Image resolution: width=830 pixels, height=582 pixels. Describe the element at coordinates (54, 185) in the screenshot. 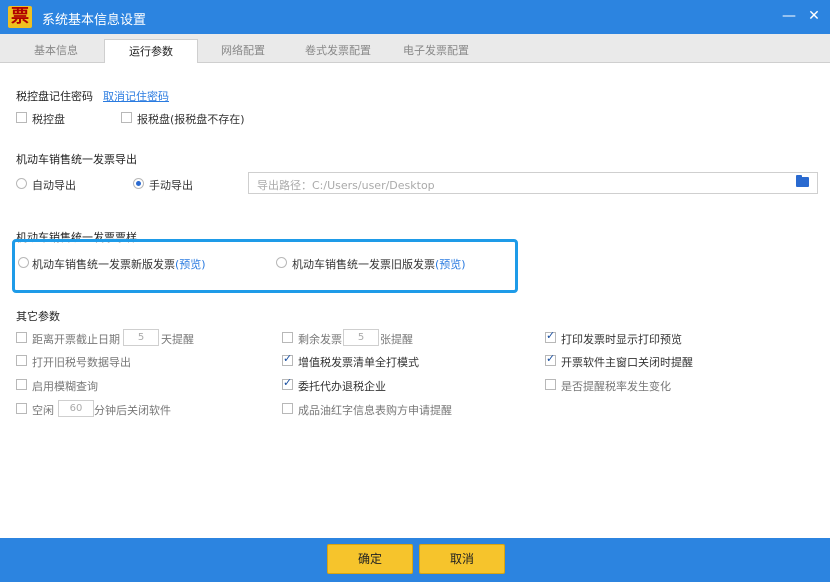

I see `label-auto-export: 自动导出` at that location.